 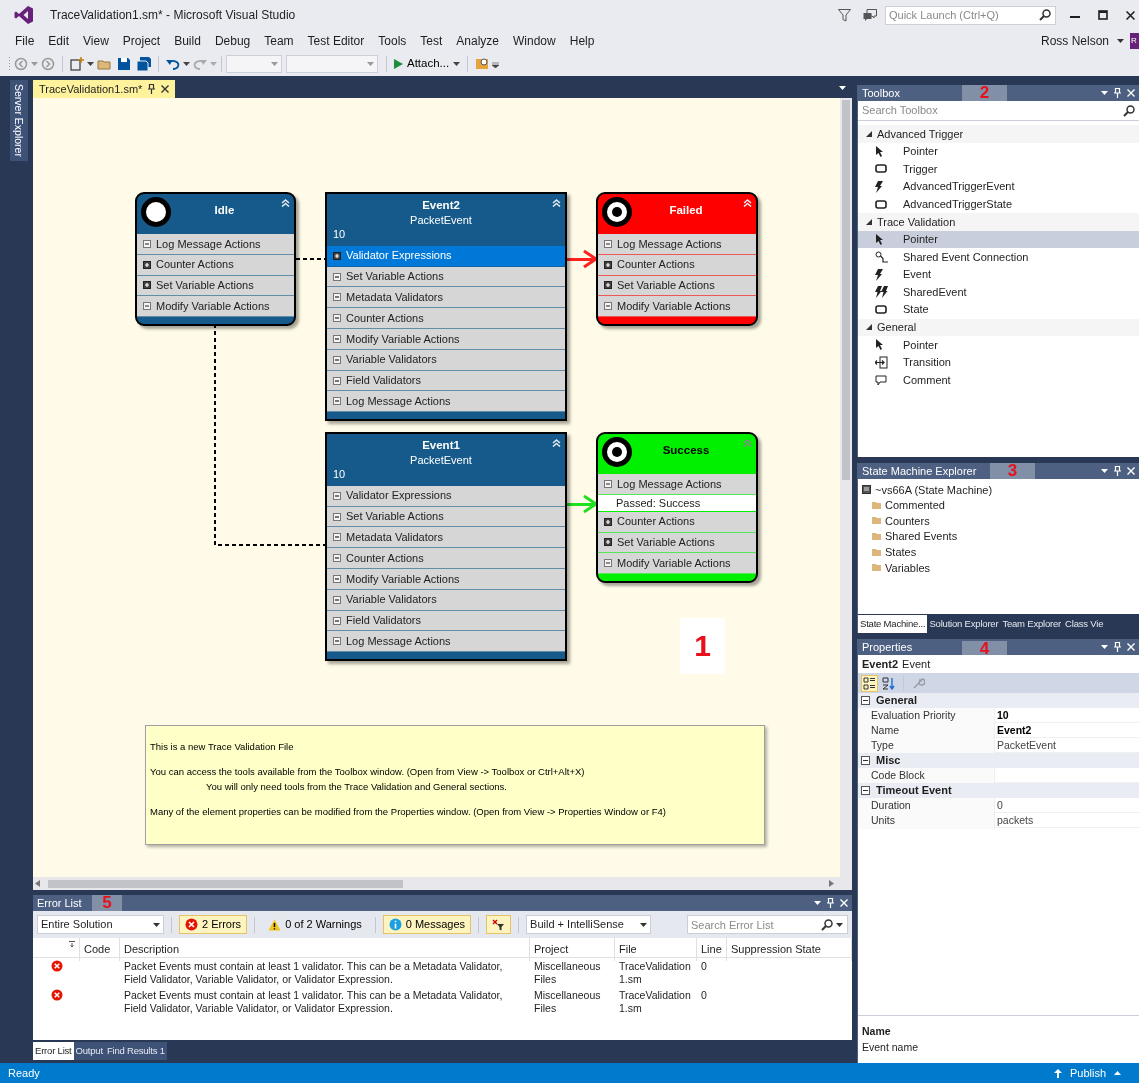 What do you see at coordinates (998, 204) in the screenshot?
I see `toolbox-item: AdvancedTriggerState` at bounding box center [998, 204].